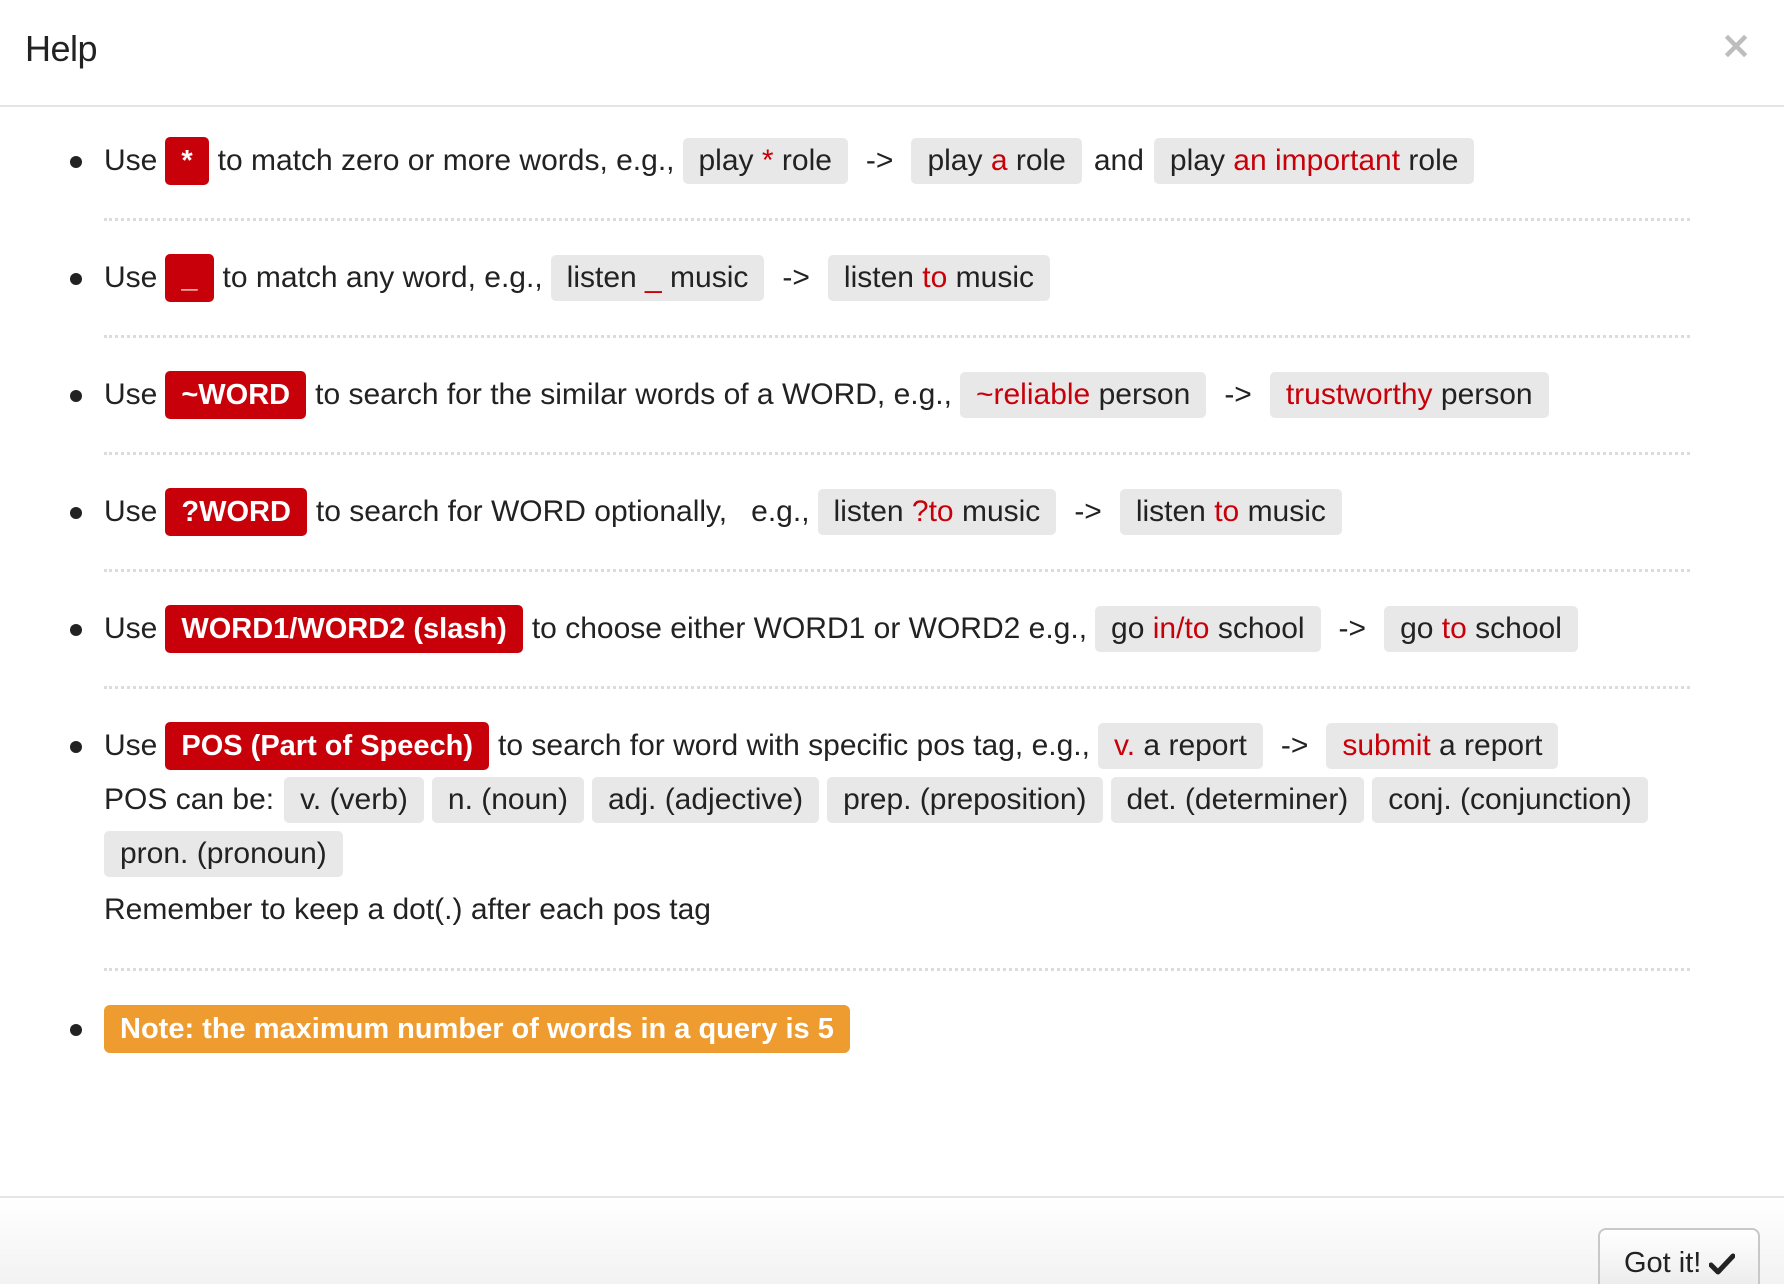 The width and height of the screenshot is (1784, 1284). Describe the element at coordinates (521, 511) in the screenshot. I see `item-description: to search for WORD optionally,` at that location.